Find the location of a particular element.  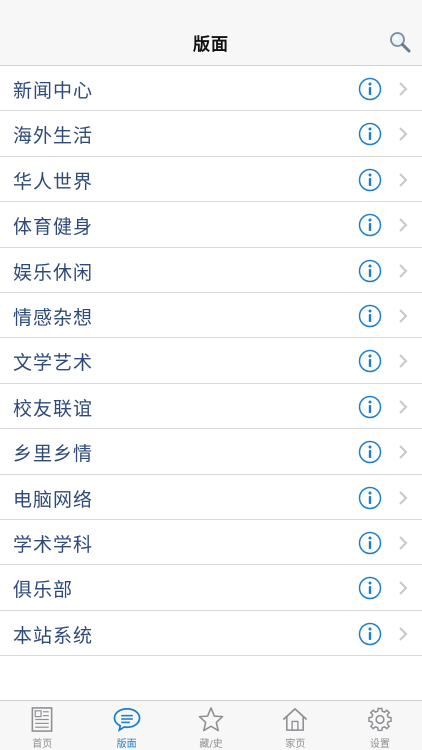

tab-label: 版面 is located at coordinates (126, 744).